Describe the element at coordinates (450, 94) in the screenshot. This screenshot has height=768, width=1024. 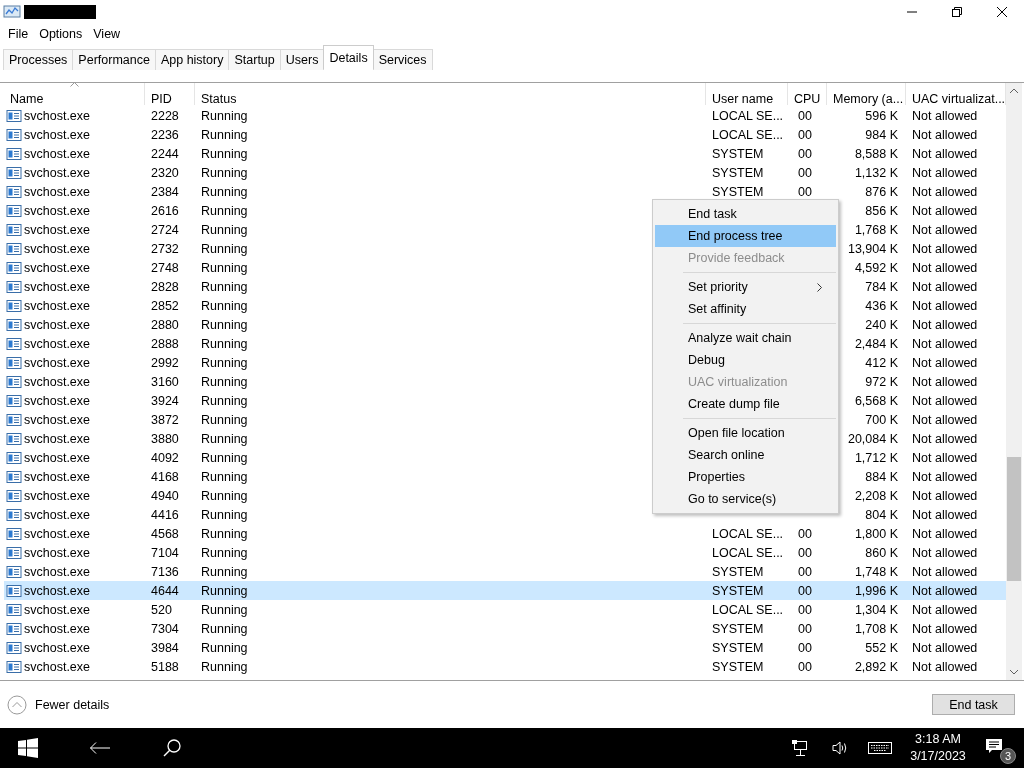
I see `column-header: Status` at that location.